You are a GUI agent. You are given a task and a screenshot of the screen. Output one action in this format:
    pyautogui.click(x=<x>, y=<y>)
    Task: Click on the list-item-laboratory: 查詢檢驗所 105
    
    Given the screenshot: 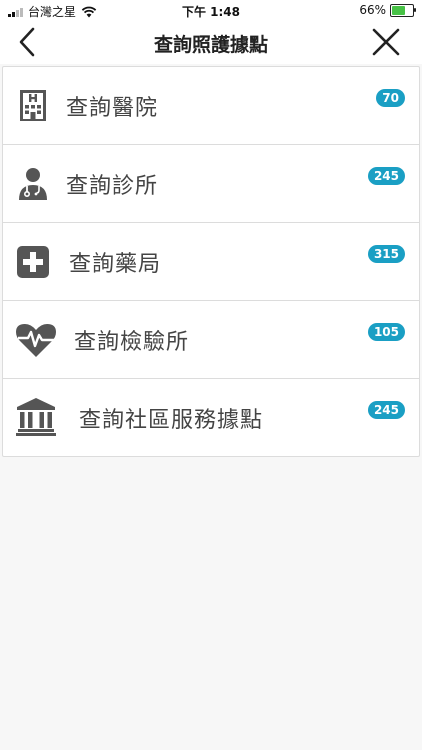 What is the action you would take?
    pyautogui.click(x=211, y=340)
    